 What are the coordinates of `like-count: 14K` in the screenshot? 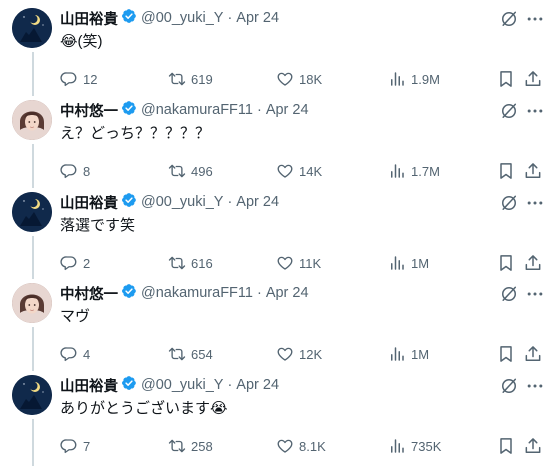 It's located at (311, 171).